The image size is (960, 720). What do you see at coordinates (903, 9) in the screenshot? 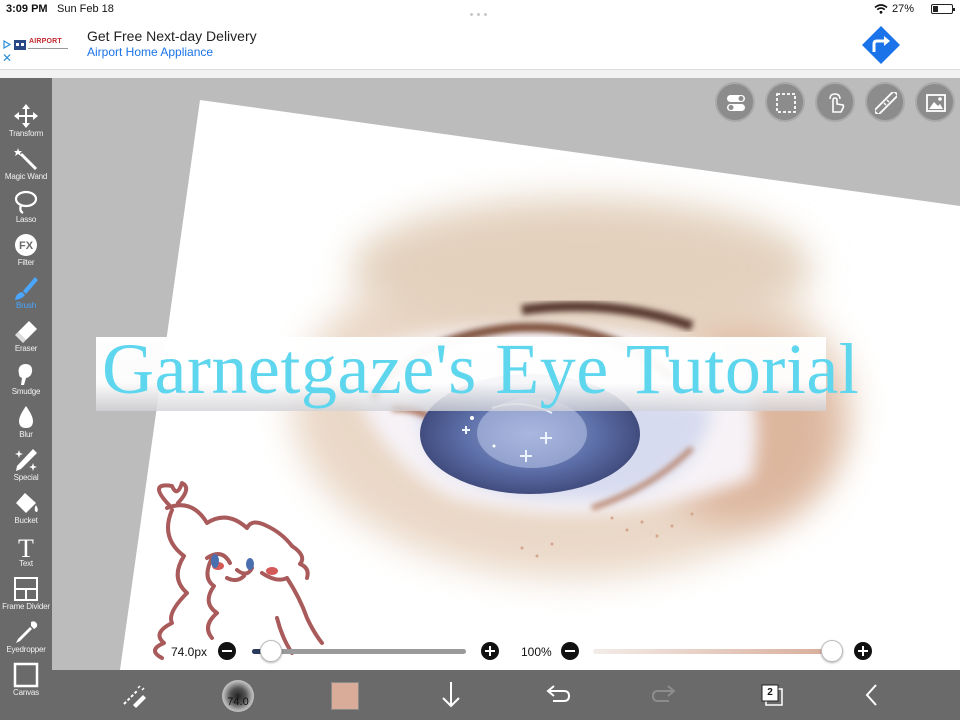
I see `battery-percent: 27%` at bounding box center [903, 9].